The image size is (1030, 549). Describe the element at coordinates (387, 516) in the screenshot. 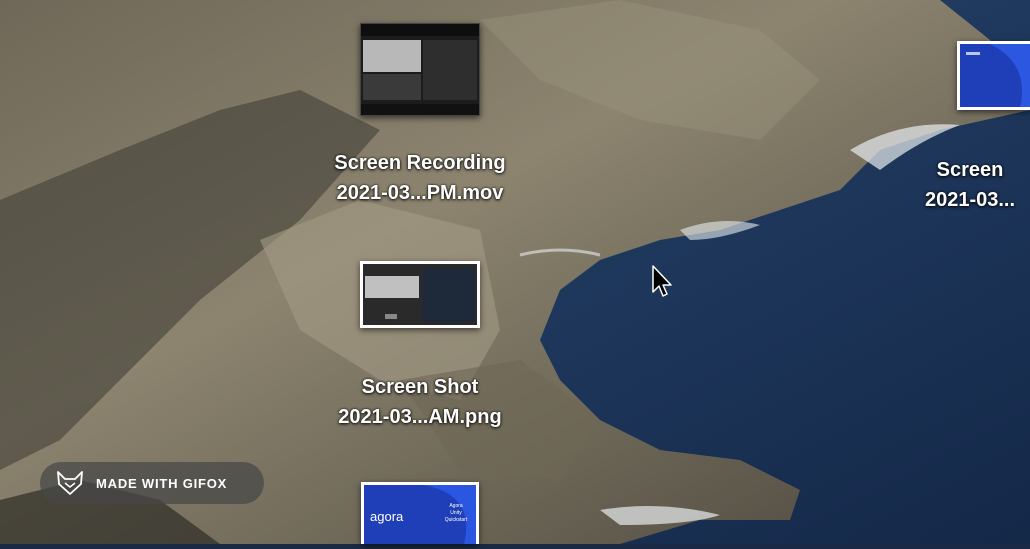

I see `agora-logo-text: agora` at that location.